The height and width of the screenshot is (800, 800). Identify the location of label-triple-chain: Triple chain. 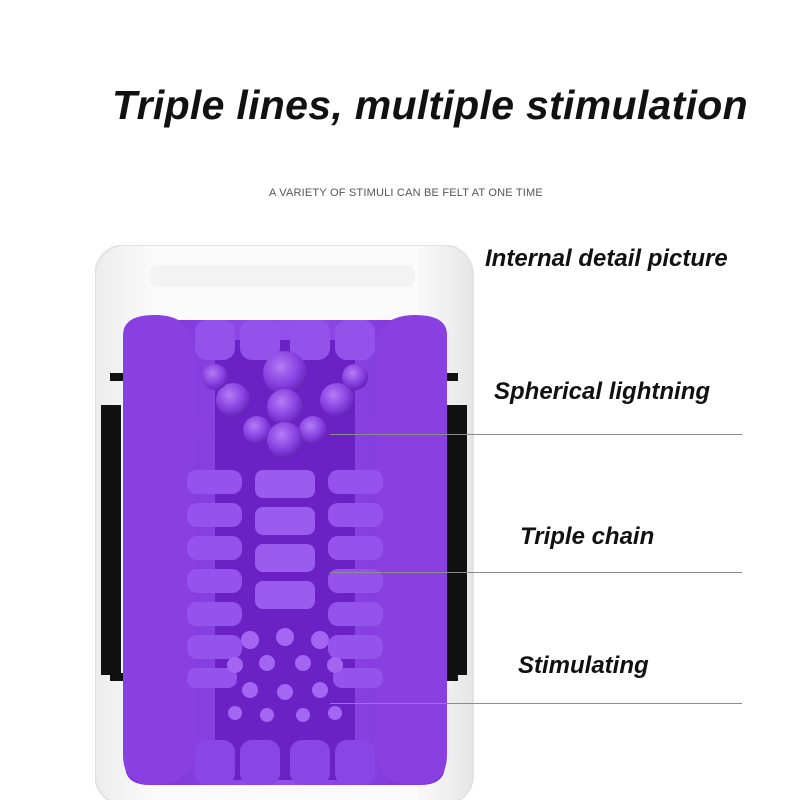
(587, 536).